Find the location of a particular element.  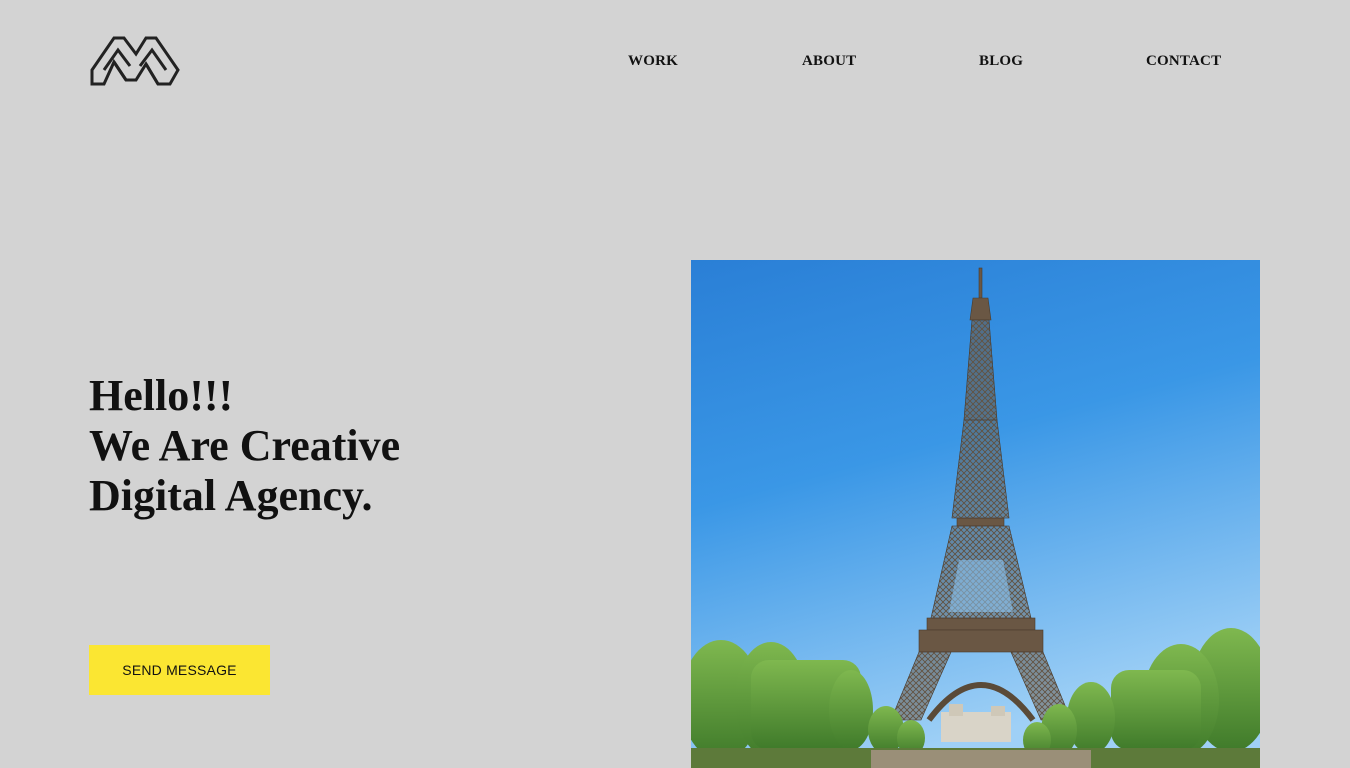

hero-heading-line-3: Digital Agency. is located at coordinates (231, 495).